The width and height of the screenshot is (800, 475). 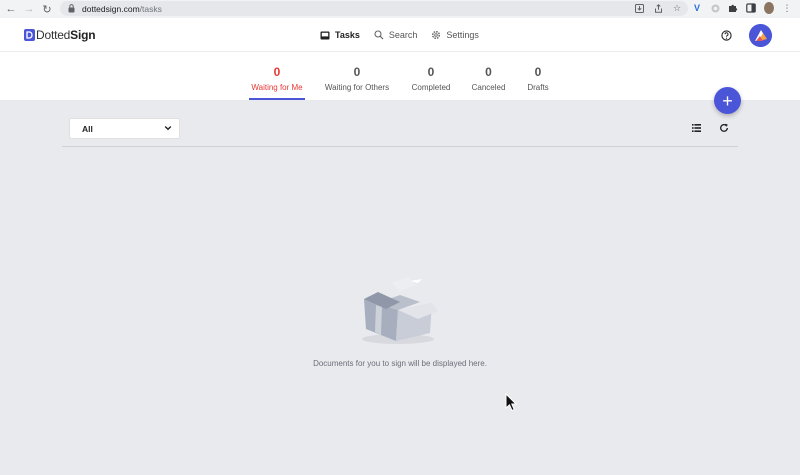 I want to click on tab-waiting-for-others: 0 Waiting for Others, so click(x=357, y=76).